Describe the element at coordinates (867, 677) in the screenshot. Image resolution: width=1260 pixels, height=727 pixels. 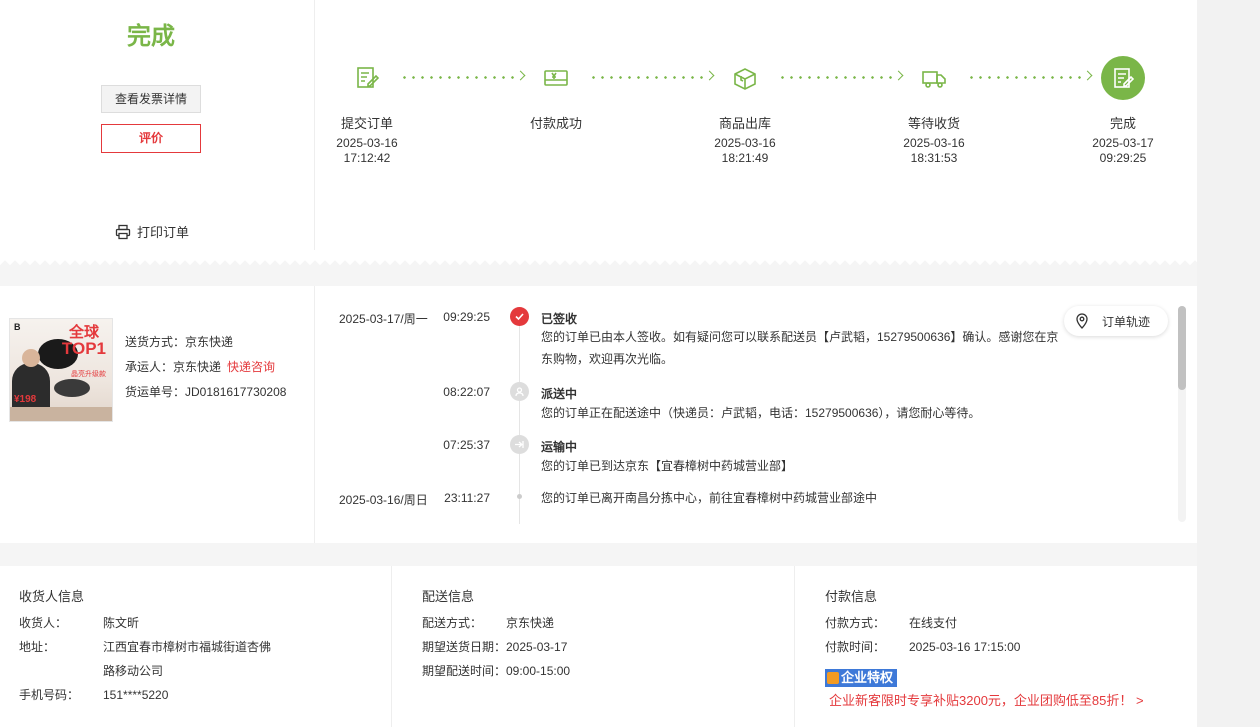
I see `enterprise-badge-label: 企业特权` at that location.